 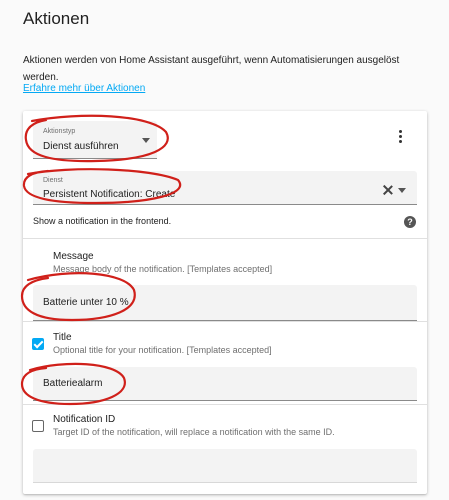 What do you see at coordinates (388, 190) in the screenshot?
I see `close-icon` at bounding box center [388, 190].